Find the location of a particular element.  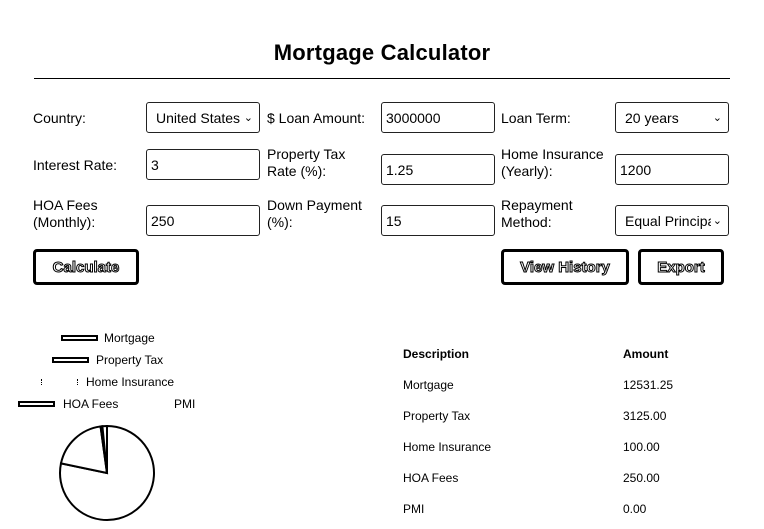

table-cell-description: PMI is located at coordinates (414, 508).